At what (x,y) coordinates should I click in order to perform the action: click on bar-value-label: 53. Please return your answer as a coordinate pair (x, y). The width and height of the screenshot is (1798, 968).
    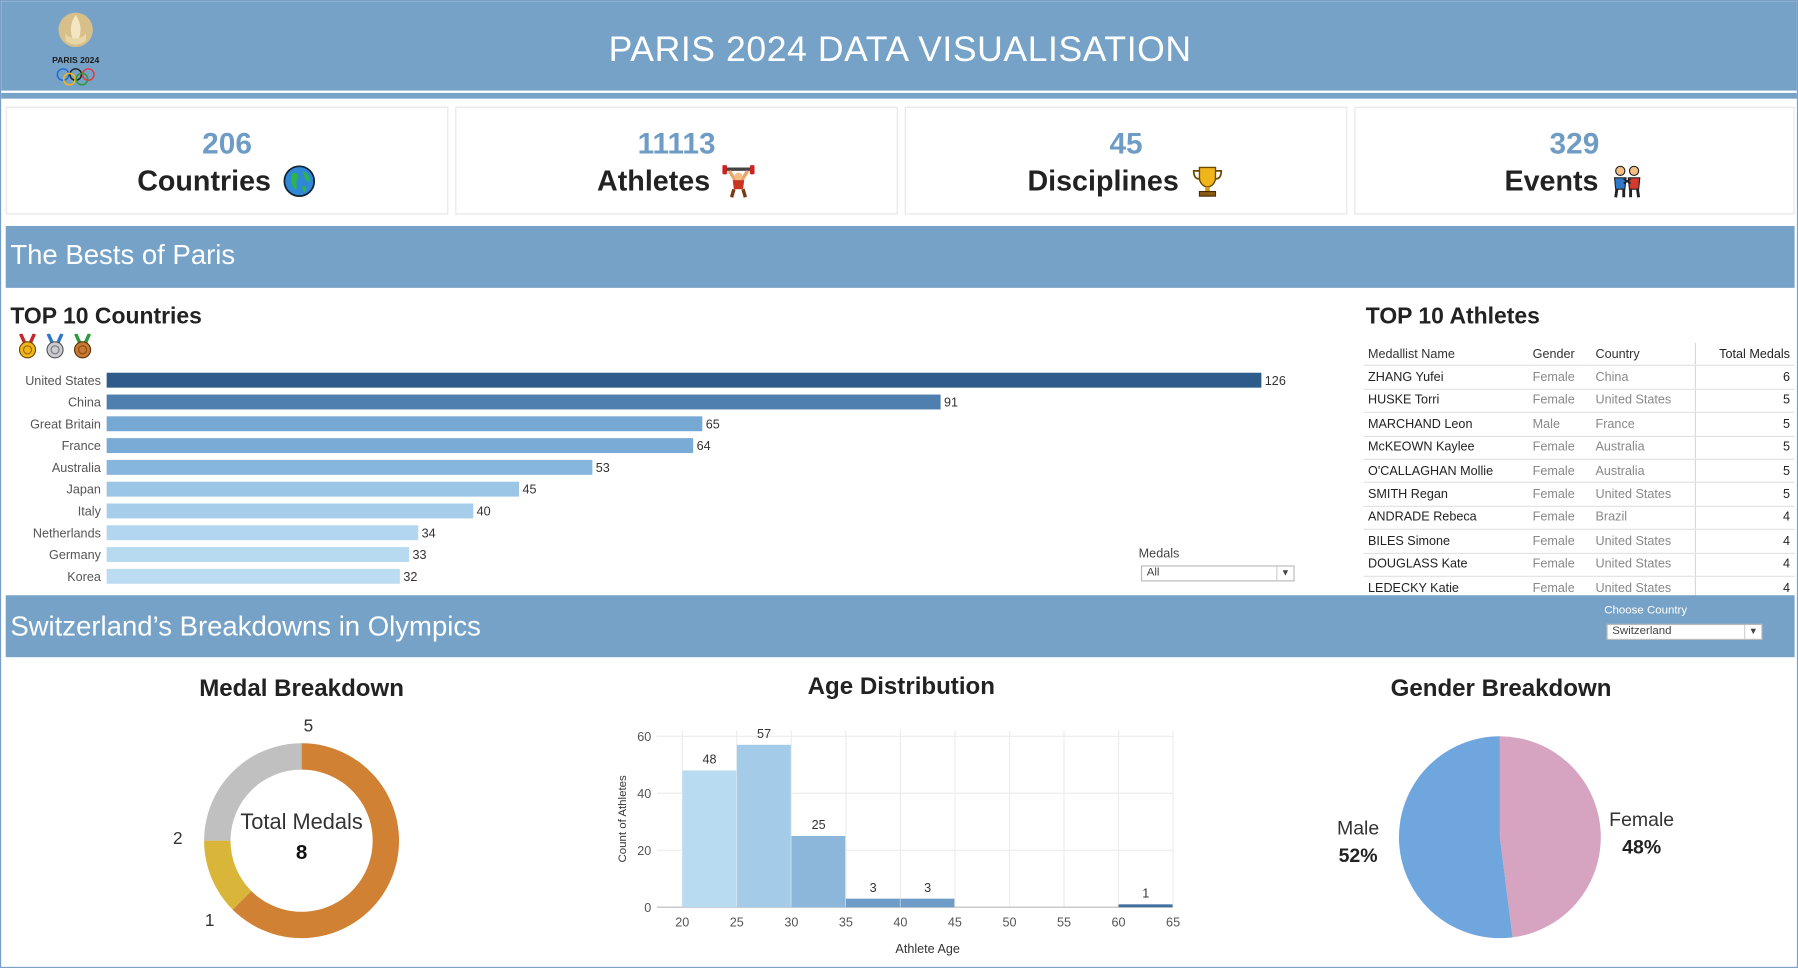
    Looking at the image, I should click on (603, 468).